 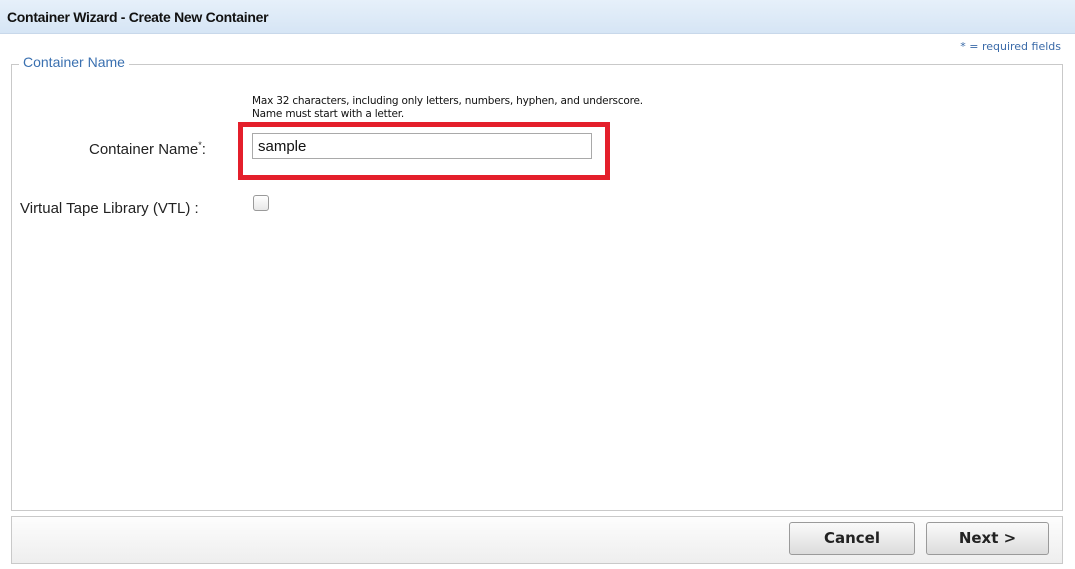 What do you see at coordinates (852, 538) in the screenshot?
I see `cancel-button: Cancel` at bounding box center [852, 538].